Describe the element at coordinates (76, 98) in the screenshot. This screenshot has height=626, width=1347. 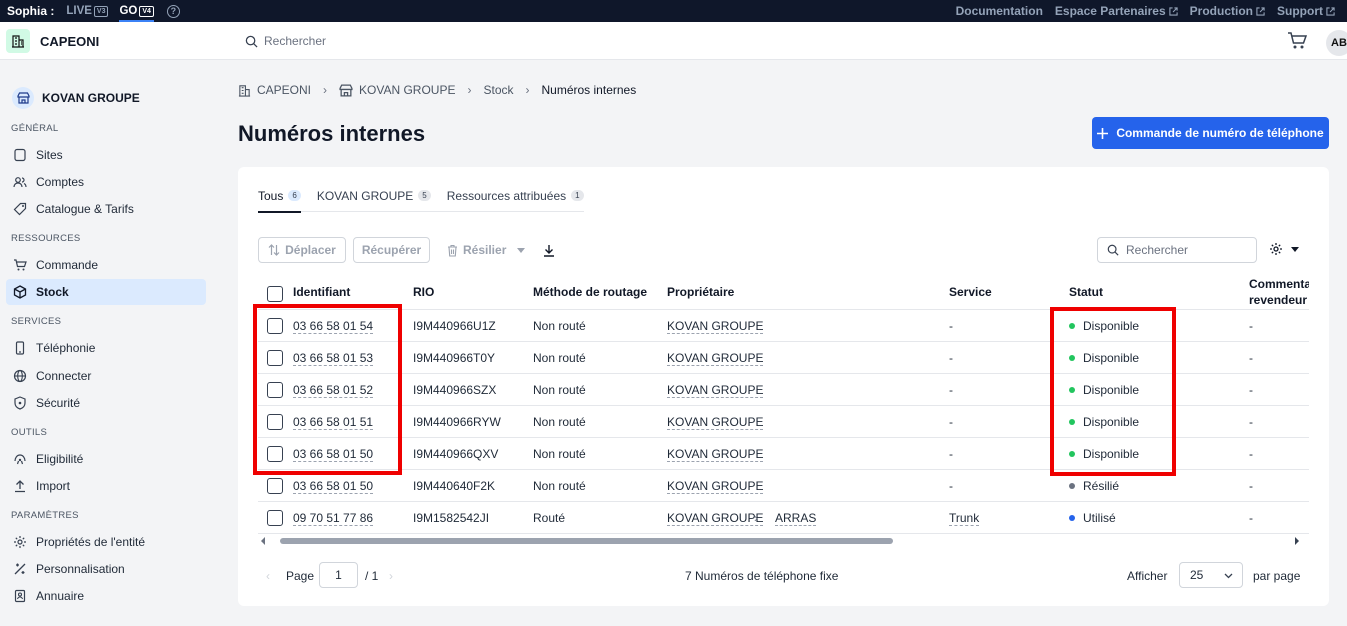
I see `entity-selector: KOVAN GROUPE` at that location.